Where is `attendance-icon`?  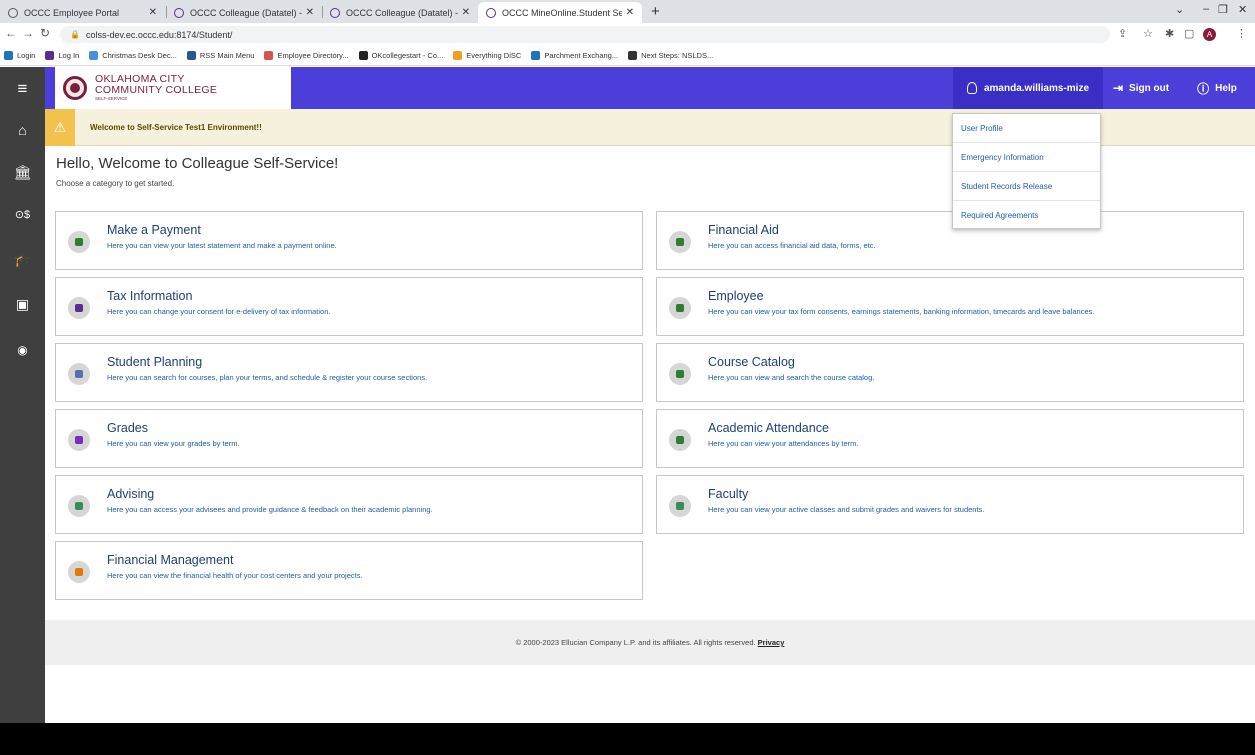 attendance-icon is located at coordinates (680, 440).